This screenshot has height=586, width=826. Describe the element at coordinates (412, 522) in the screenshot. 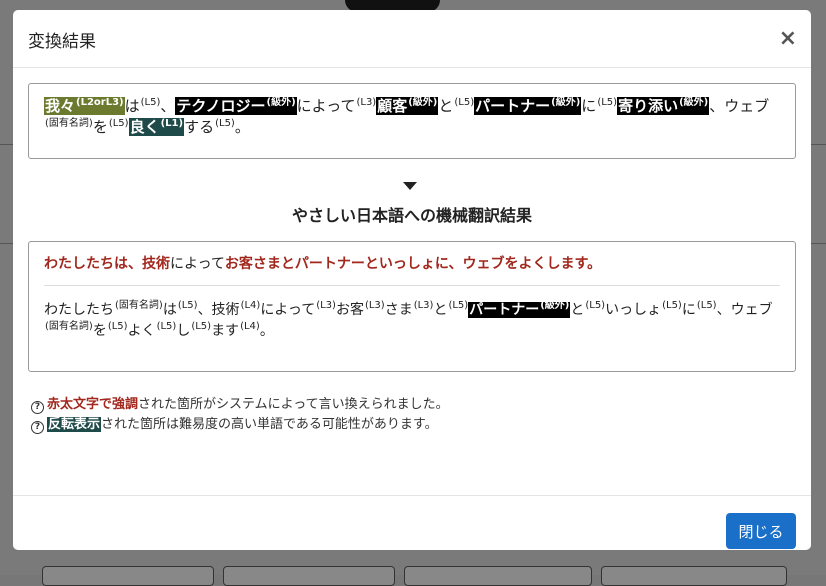

I see `modal-footer: 閉じる` at that location.